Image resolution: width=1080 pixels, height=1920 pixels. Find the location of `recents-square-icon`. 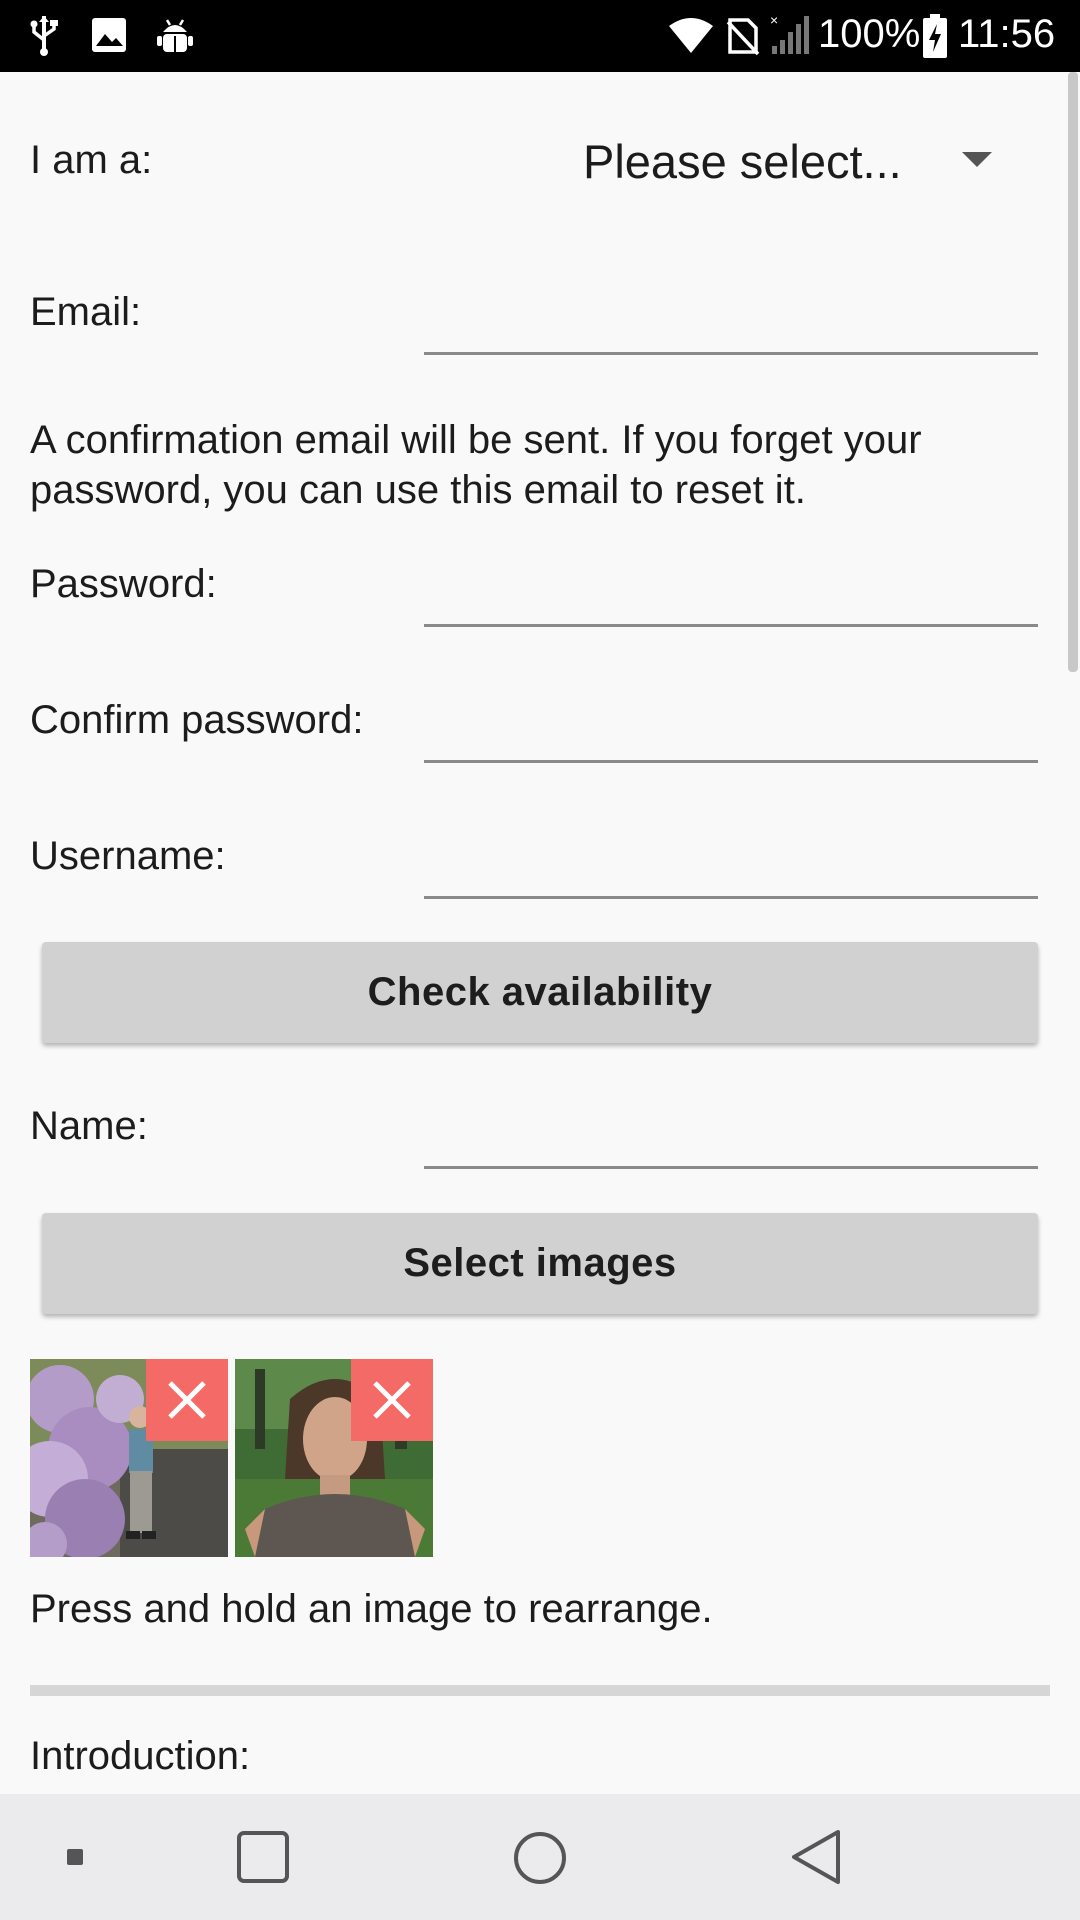

recents-square-icon is located at coordinates (263, 1857).